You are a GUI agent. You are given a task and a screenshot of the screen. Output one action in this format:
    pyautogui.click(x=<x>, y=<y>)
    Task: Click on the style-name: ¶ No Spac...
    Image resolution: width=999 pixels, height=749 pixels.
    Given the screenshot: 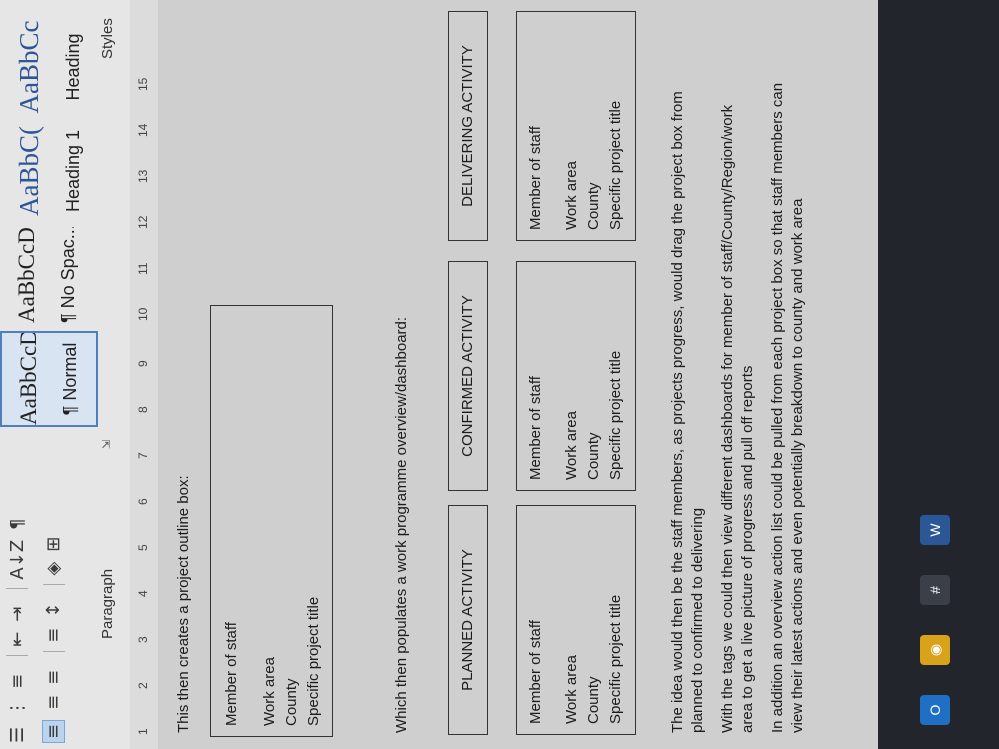 What is the action you would take?
    pyautogui.click(x=68, y=275)
    